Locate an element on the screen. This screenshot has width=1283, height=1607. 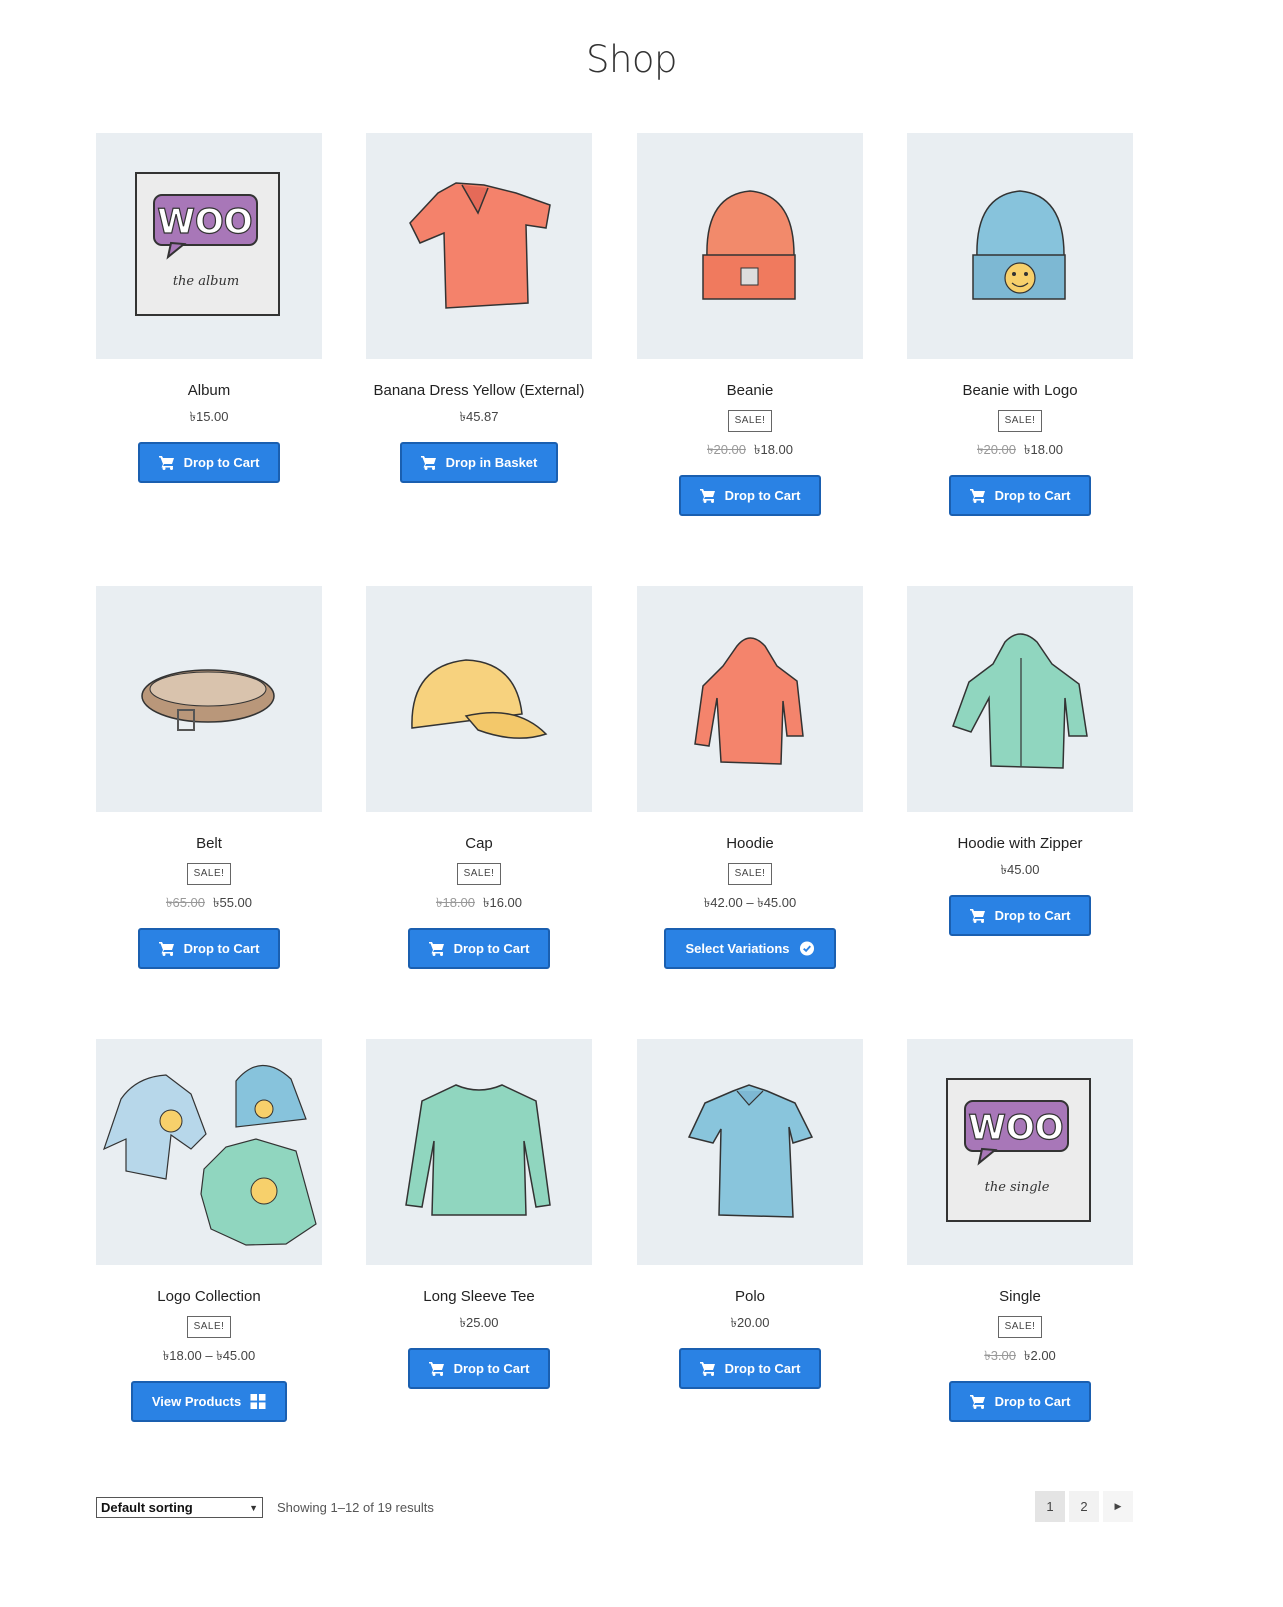
chevron-down-icon: ▼ is located at coordinates (253, 1507).